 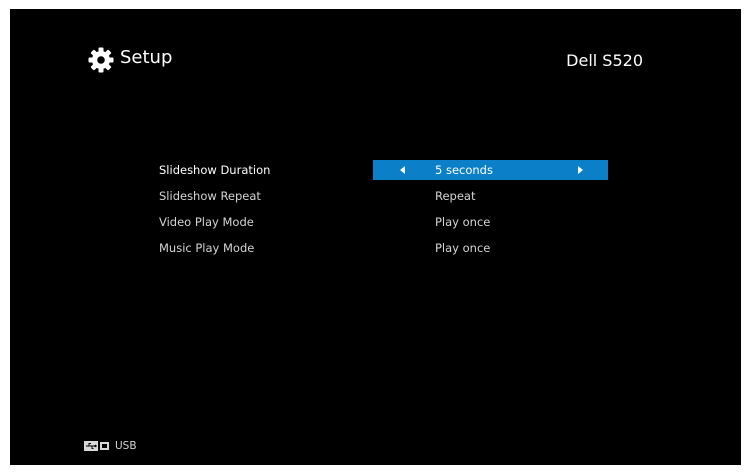 I want to click on menu-item-label: Video Play Mode, so click(x=206, y=222).